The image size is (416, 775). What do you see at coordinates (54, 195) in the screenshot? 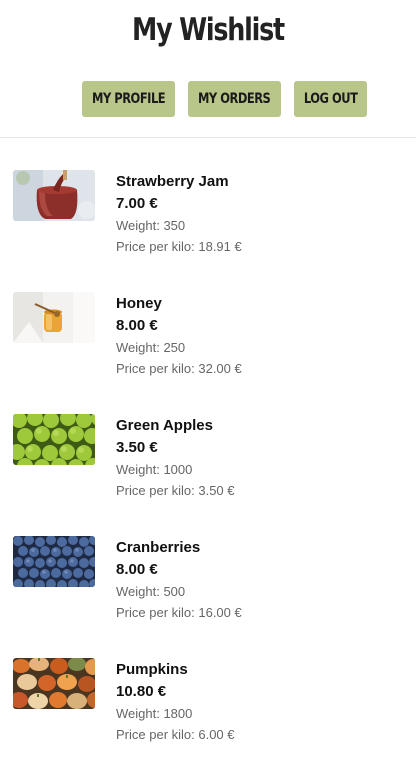
I see `strawberry-jam-image` at bounding box center [54, 195].